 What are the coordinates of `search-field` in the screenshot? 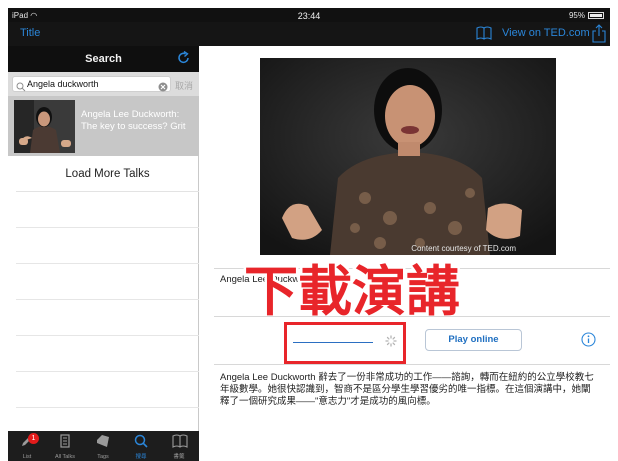 It's located at (91, 84).